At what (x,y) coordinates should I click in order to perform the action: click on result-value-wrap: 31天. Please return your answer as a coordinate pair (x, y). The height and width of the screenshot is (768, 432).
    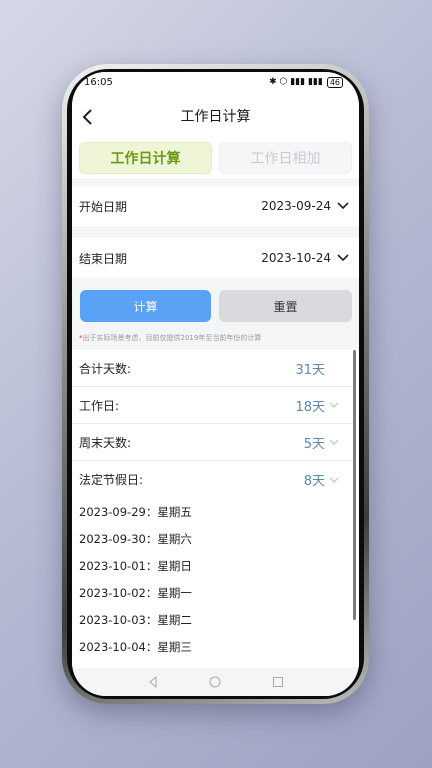
    Looking at the image, I should click on (317, 368).